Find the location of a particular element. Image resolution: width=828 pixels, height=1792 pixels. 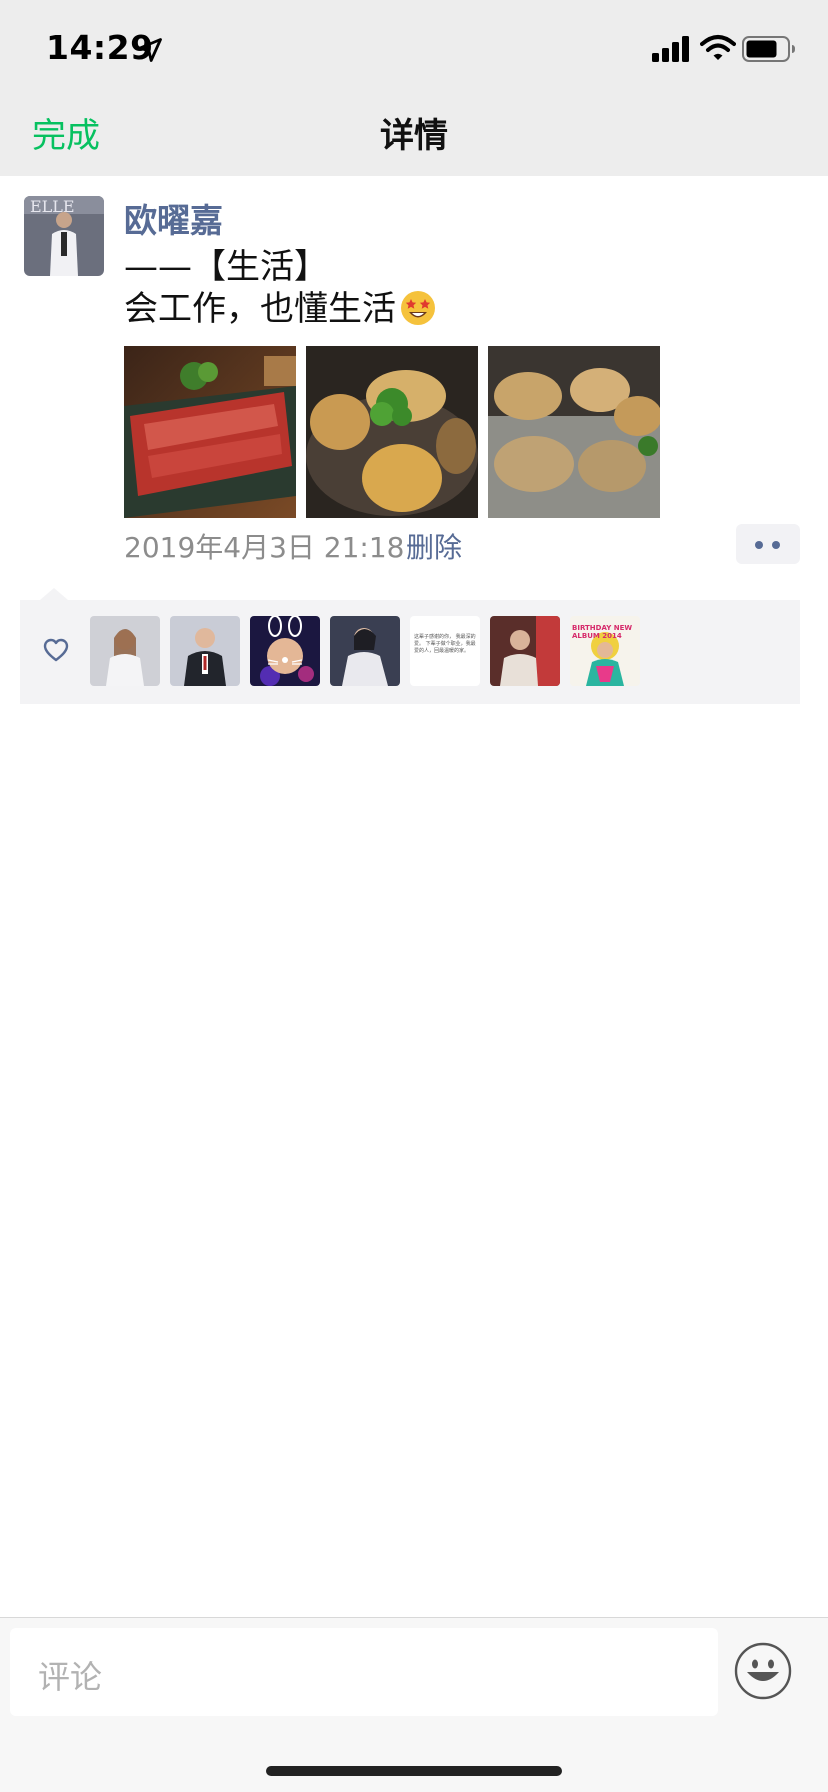

comment-placeholder: 评论 is located at coordinates (70, 1677).